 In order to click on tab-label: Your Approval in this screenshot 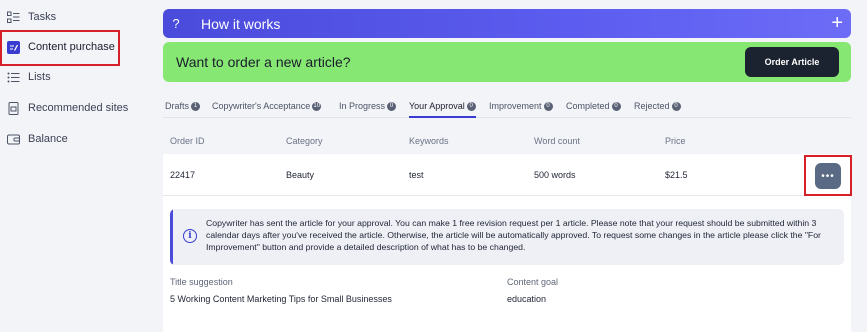, I will do `click(437, 106)`.